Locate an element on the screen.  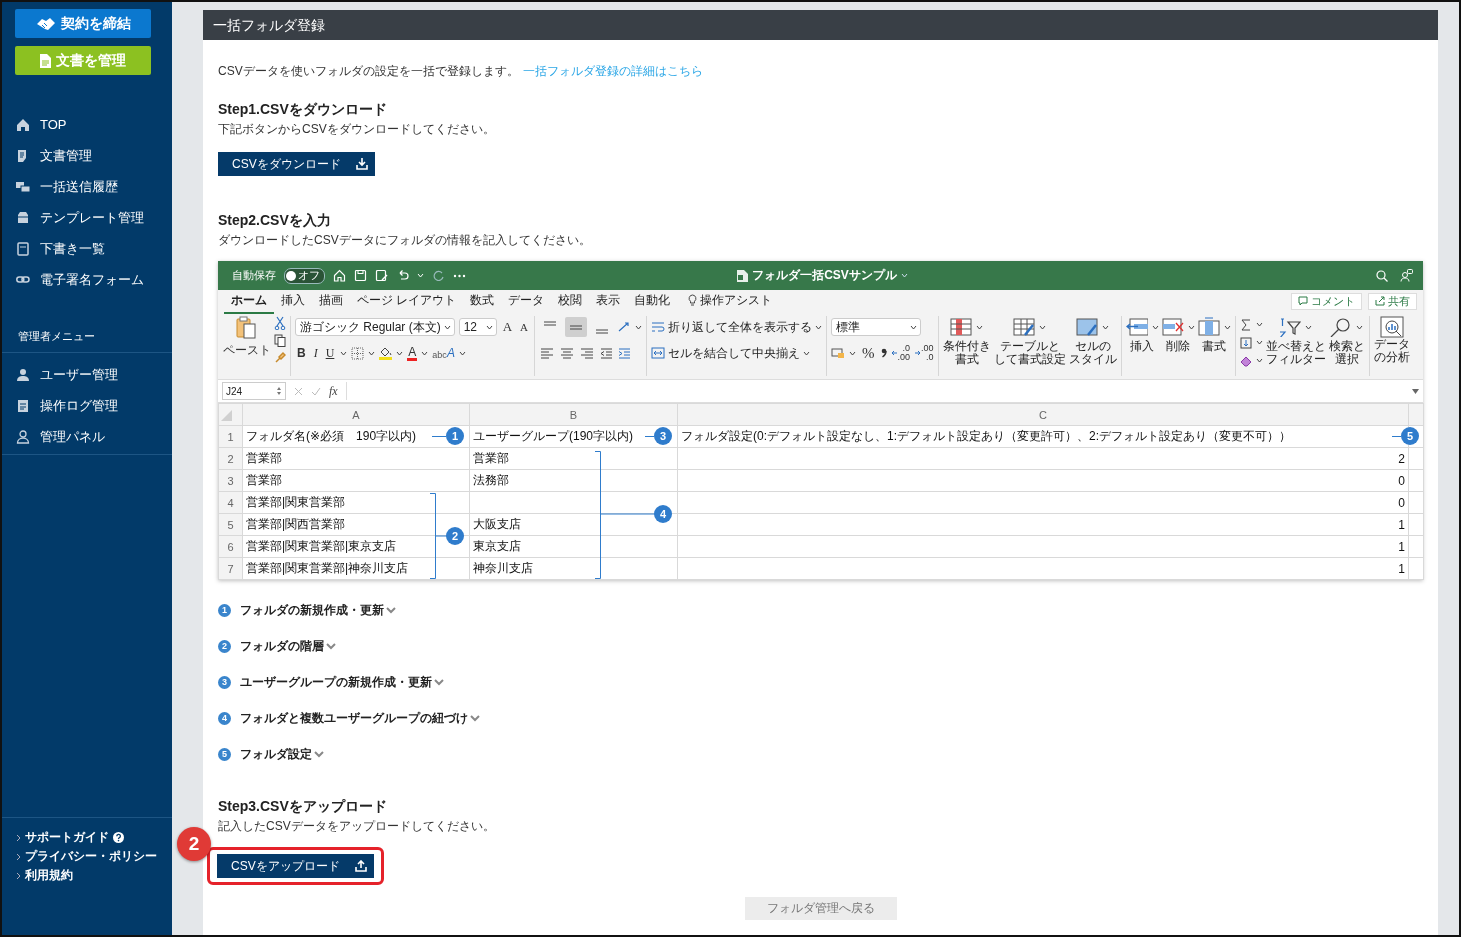
nav-link: 一括送信履歴 is located at coordinates (87, 186).